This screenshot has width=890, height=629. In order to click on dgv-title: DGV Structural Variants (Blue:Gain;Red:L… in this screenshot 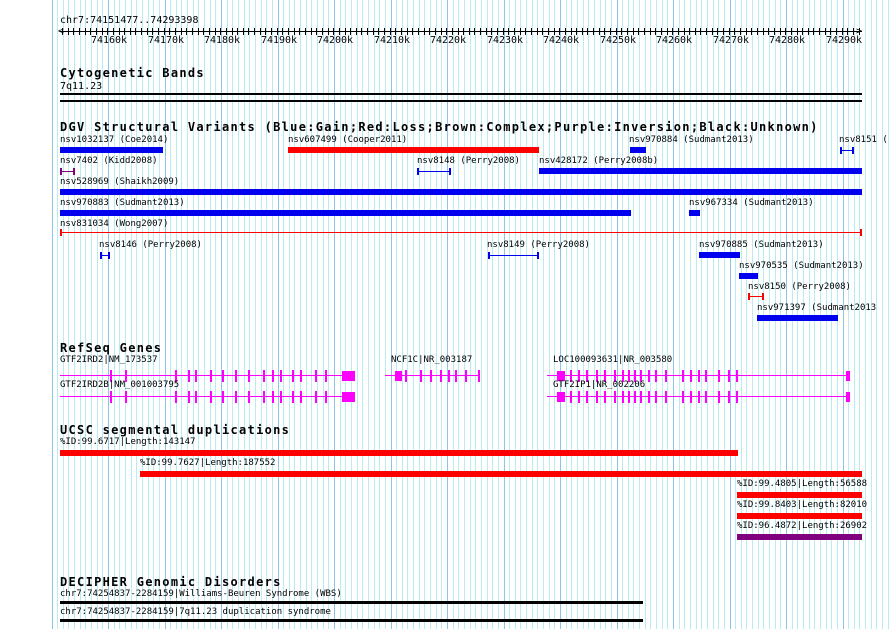, I will do `click(439, 127)`.